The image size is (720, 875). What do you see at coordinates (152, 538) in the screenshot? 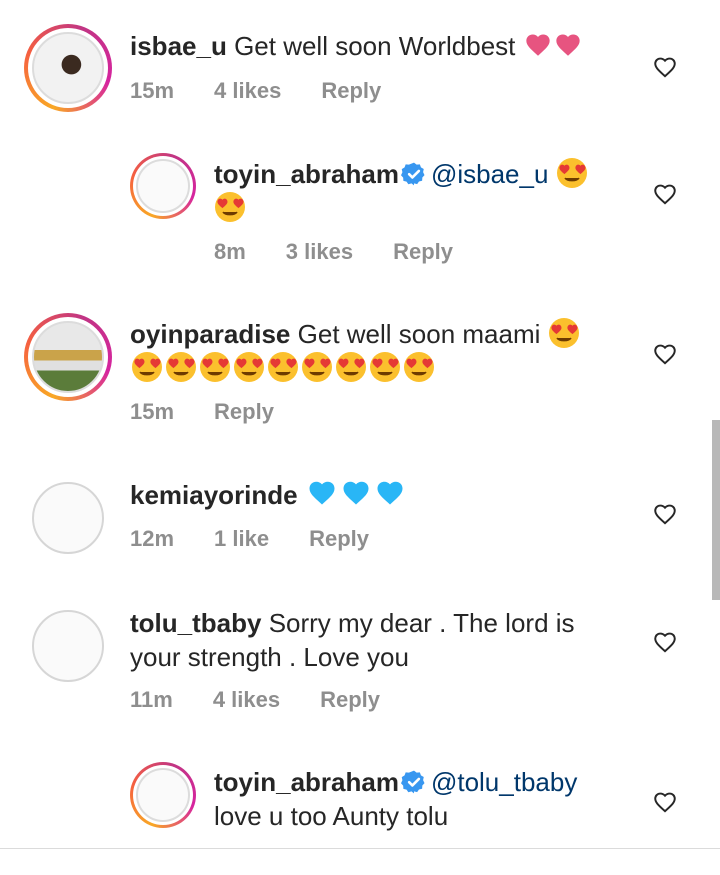
I see `timestamp: 12m` at bounding box center [152, 538].